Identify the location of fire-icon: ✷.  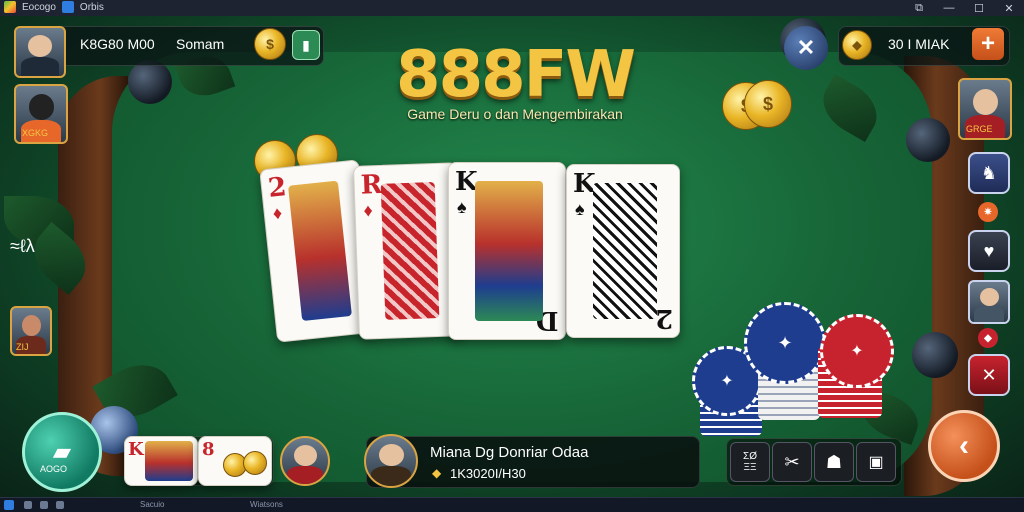
(988, 212).